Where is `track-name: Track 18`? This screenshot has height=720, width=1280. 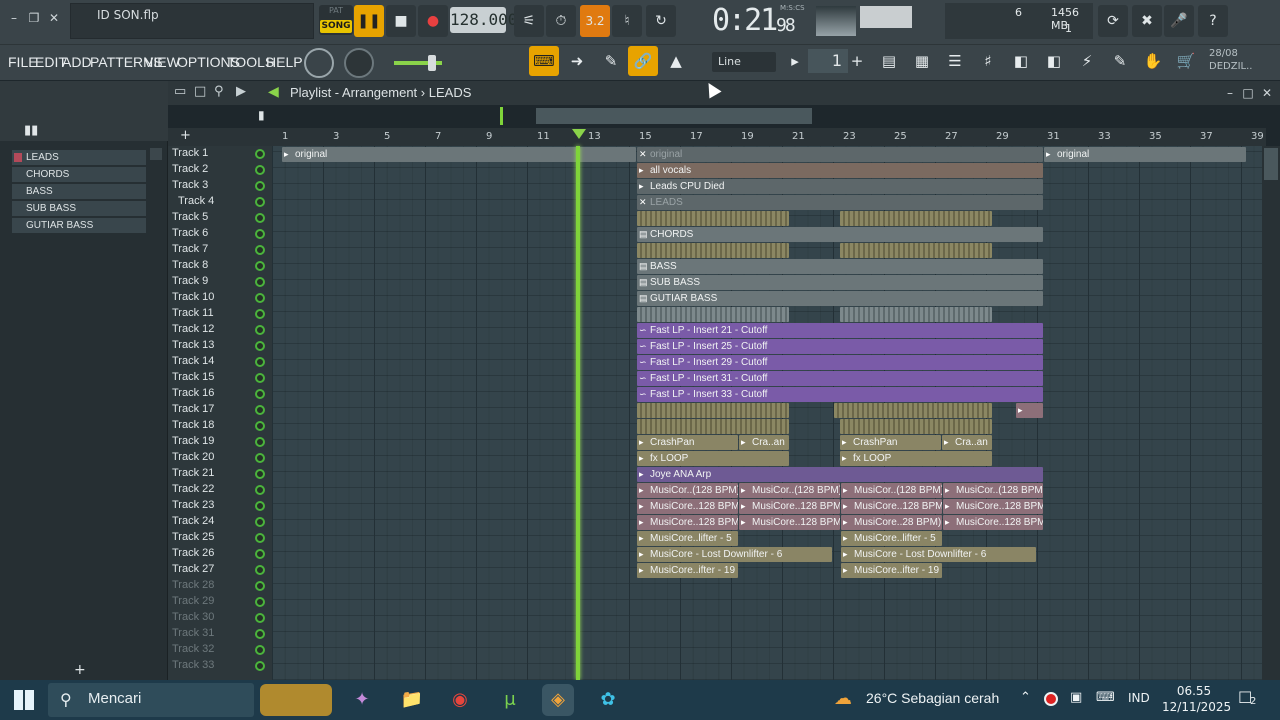 track-name: Track 18 is located at coordinates (193, 425).